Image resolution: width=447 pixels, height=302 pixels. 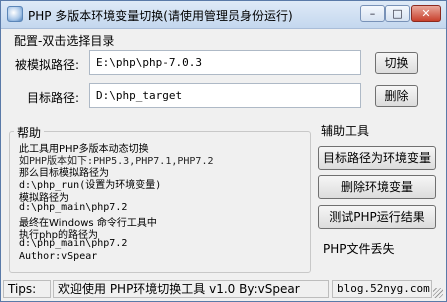 What do you see at coordinates (359, 249) in the screenshot?
I see `php-status-text: PHP文件丢失` at bounding box center [359, 249].